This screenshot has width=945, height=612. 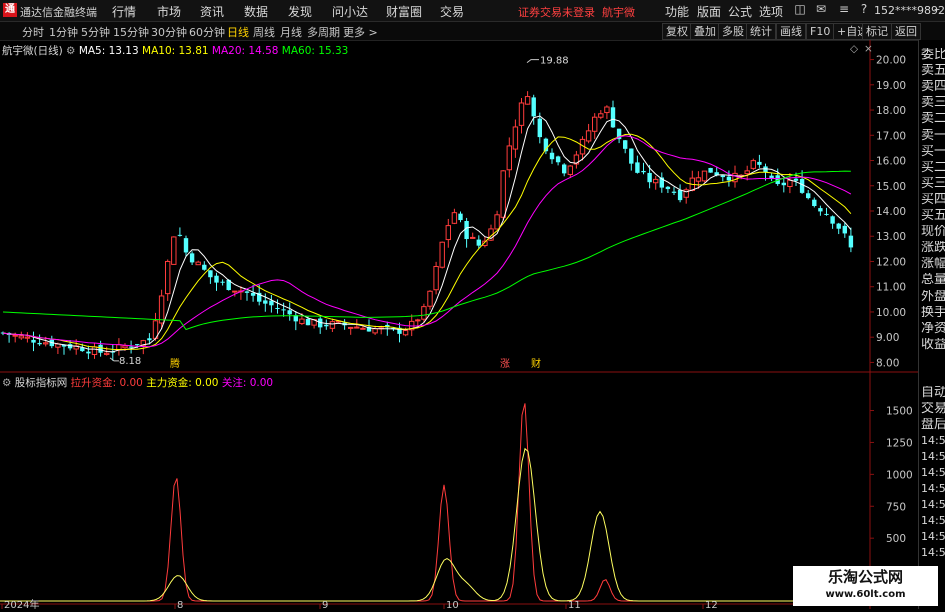 What do you see at coordinates (891, 61) in the screenshot?
I see `price-axis-label: 20.00` at bounding box center [891, 61].